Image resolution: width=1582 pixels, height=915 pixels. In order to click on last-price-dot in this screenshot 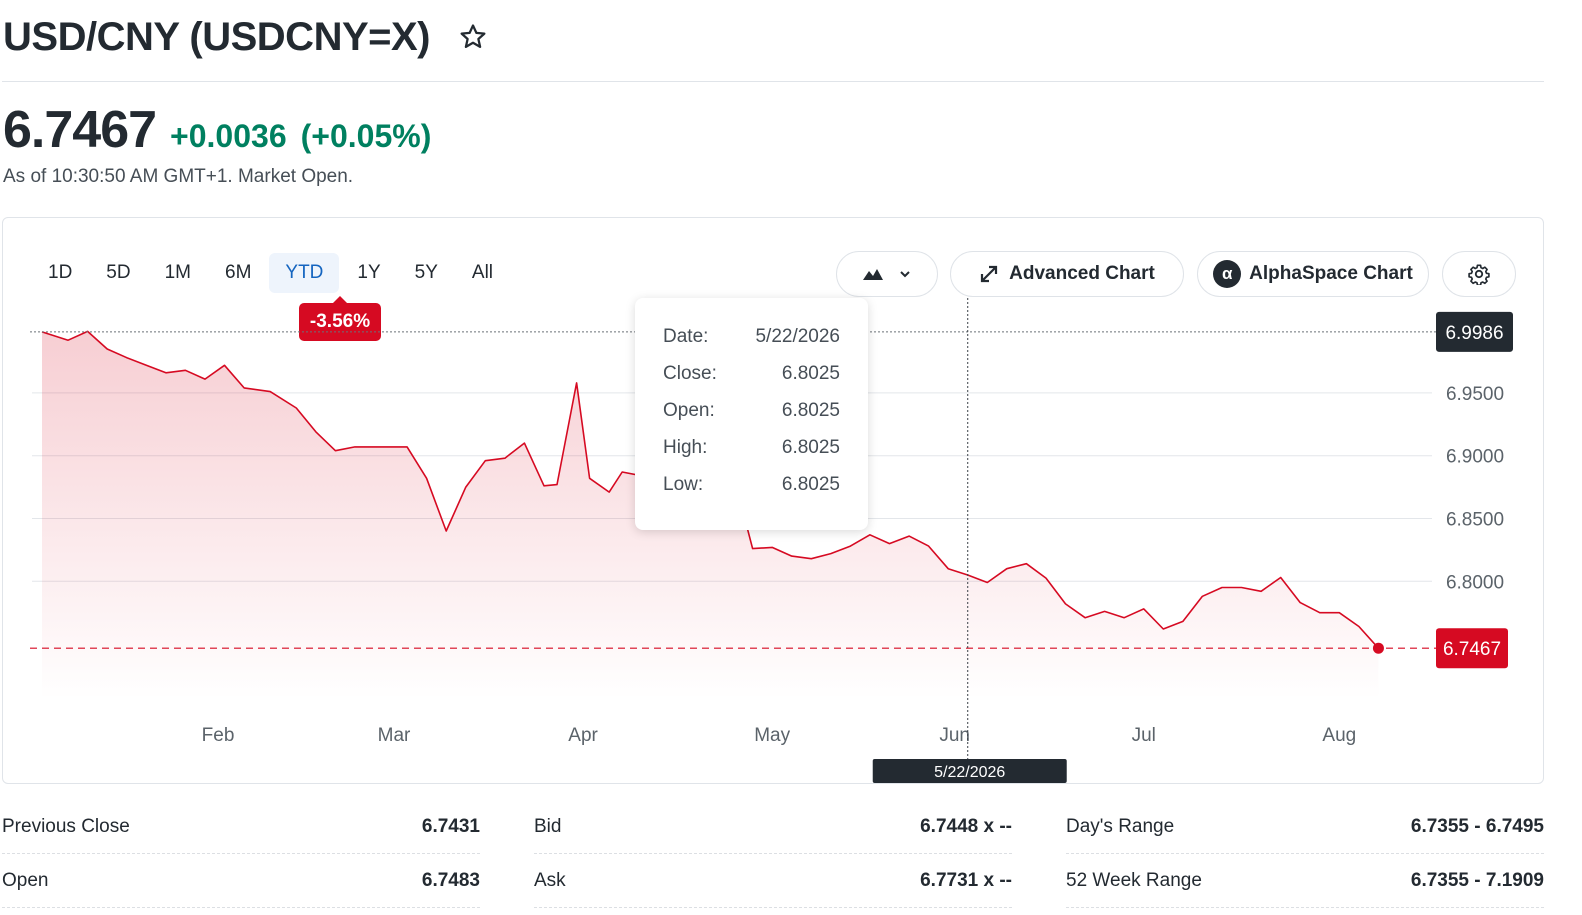, I will do `click(1378, 648)`.